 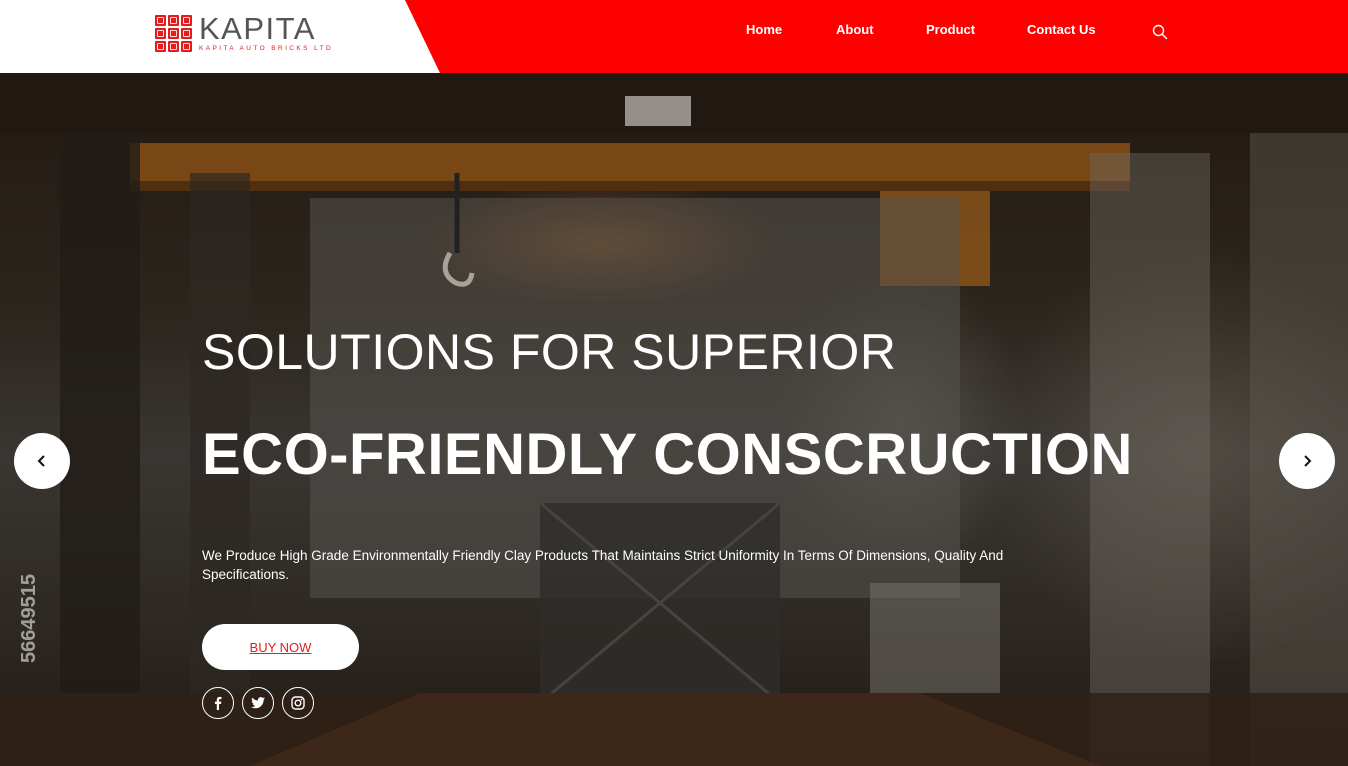 I want to click on hero-headline-line2: ECO-FRIENDLY CONSCRUCTION, so click(x=667, y=454).